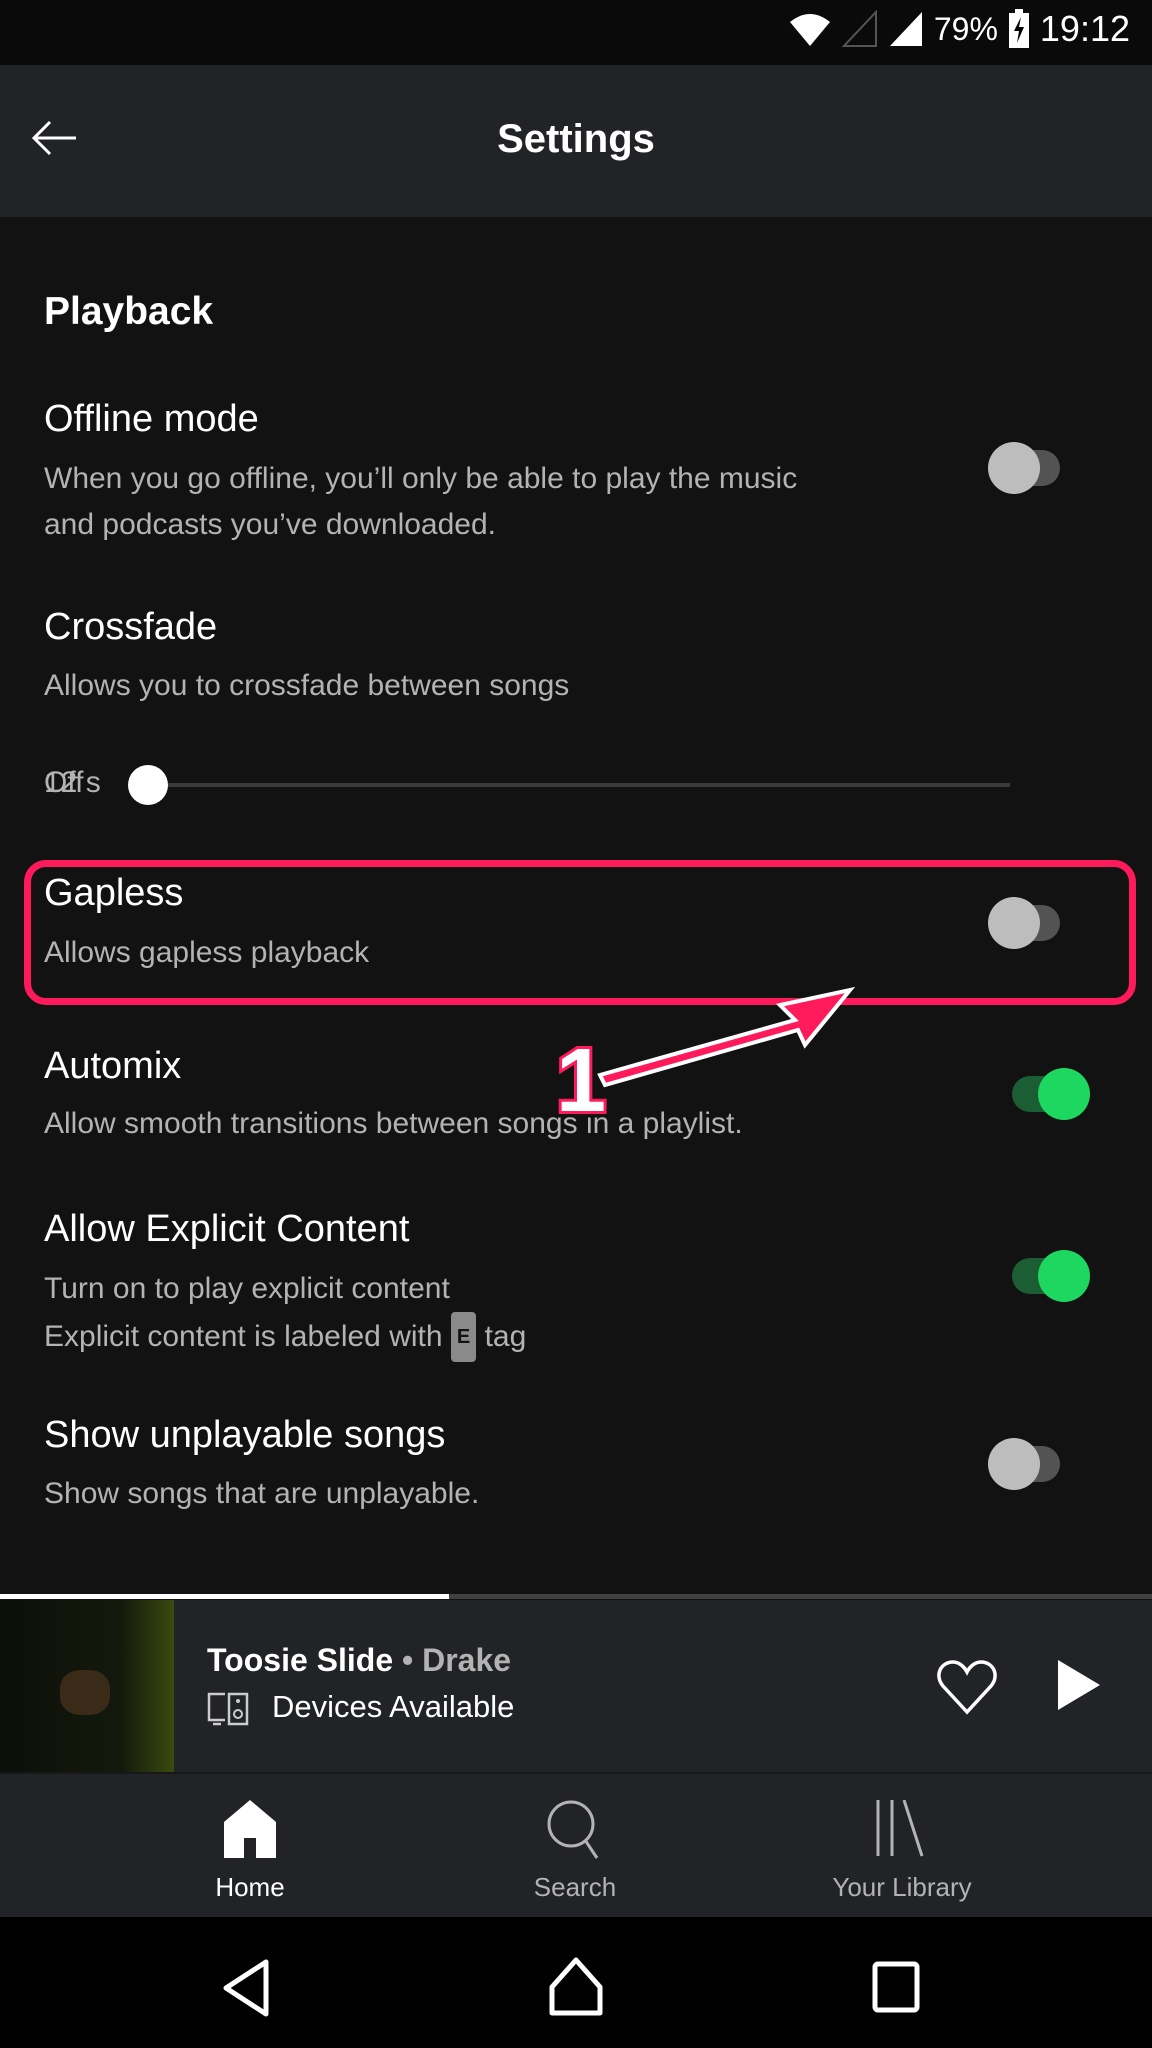 This screenshot has width=1152, height=2048. What do you see at coordinates (1025, 468) in the screenshot?
I see `offline-mode-toggle` at bounding box center [1025, 468].